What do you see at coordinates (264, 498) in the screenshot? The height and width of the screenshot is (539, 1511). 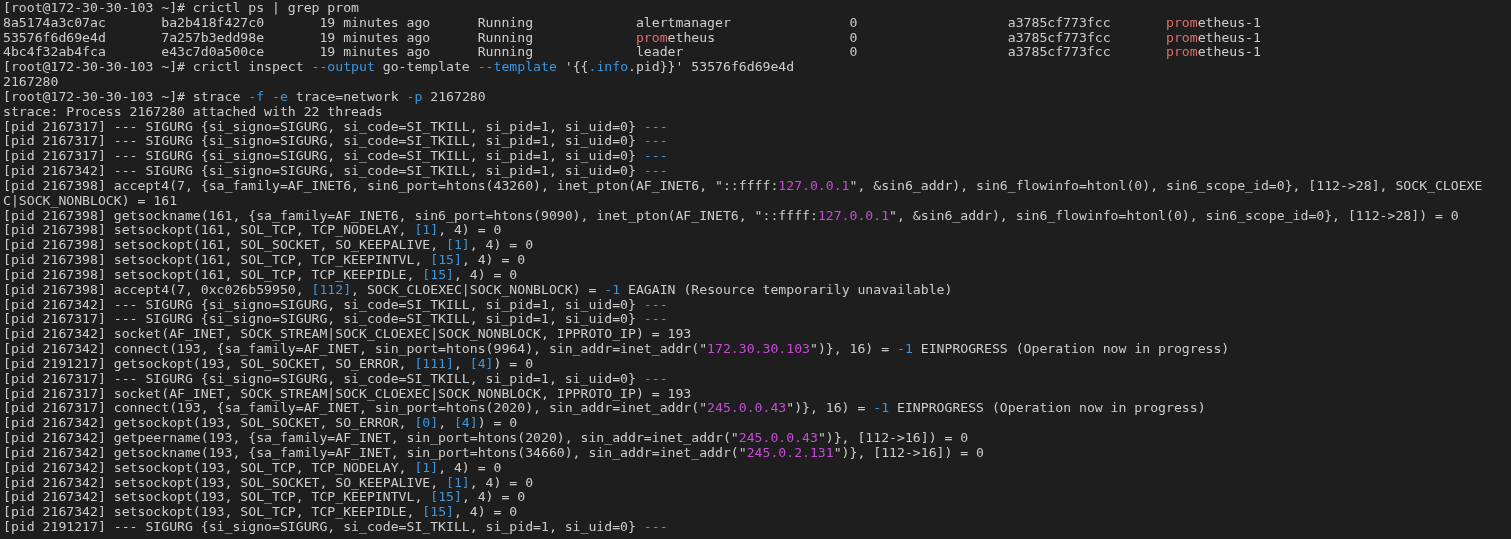 I see `terminal-line: [pid 2167342] setsockopt(193, SOL_TCP, TCP_KEEPINTVL, [15], 4) = 0` at bounding box center [264, 498].